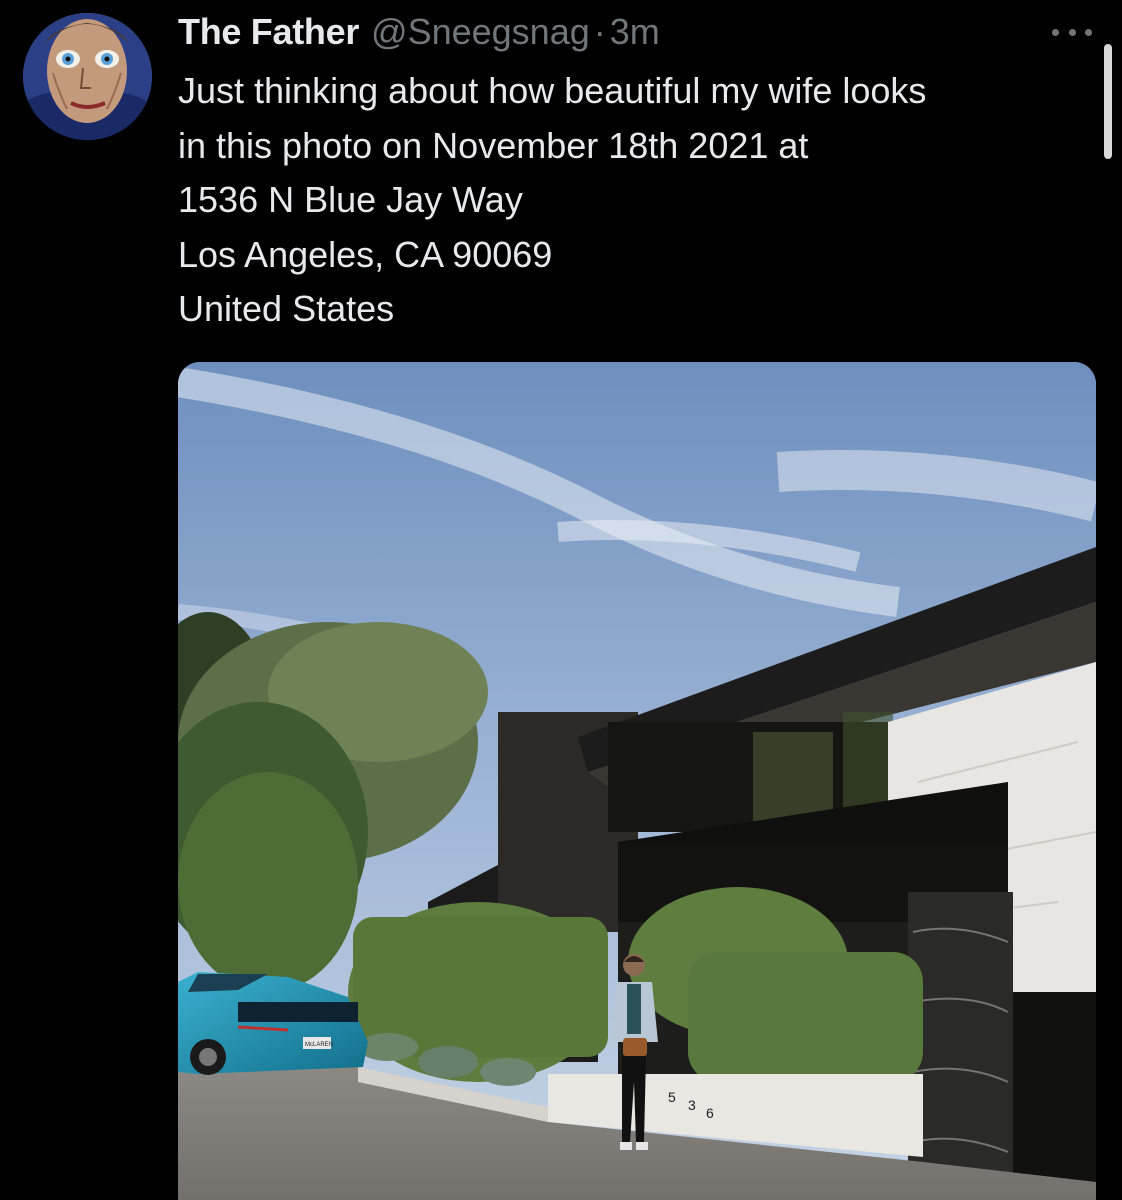 The height and width of the screenshot is (1200, 1122). I want to click on tweet-header: The Father @Sneegsnag · 3m, so click(419, 32).